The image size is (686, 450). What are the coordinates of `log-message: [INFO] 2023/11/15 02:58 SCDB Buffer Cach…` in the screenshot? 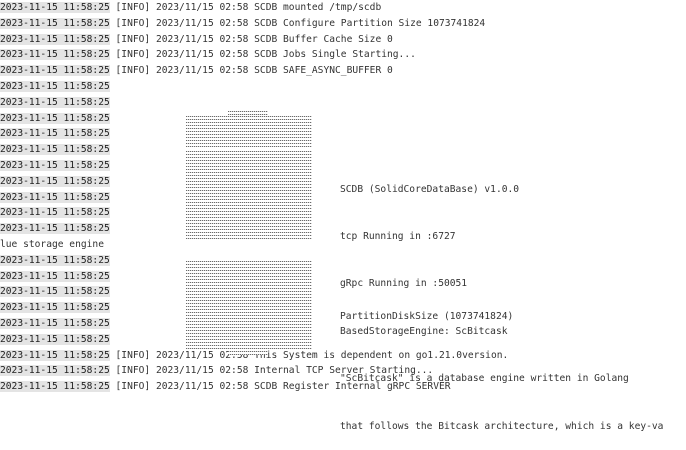 It's located at (251, 39).